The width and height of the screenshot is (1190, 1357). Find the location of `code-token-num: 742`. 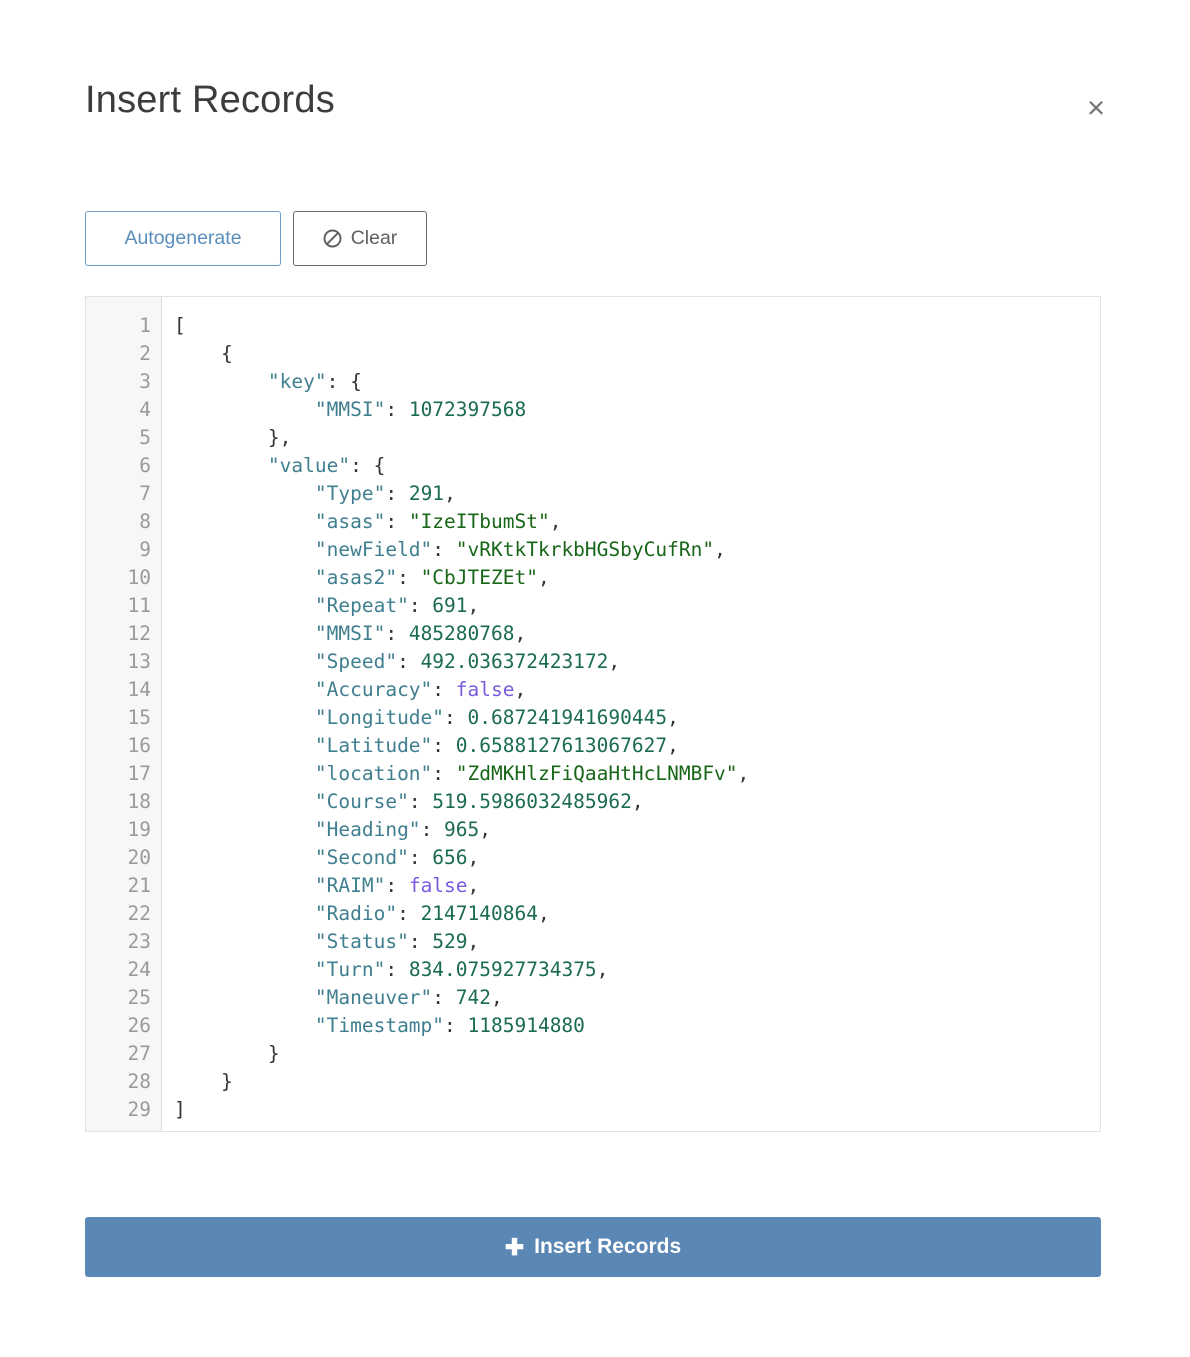

code-token-num: 742 is located at coordinates (473, 997).